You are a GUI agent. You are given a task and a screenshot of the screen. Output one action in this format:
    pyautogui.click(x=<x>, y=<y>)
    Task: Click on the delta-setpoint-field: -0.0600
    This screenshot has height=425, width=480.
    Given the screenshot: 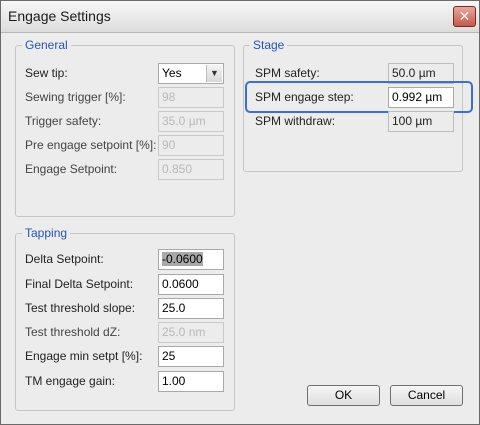 What is the action you would take?
    pyautogui.click(x=191, y=259)
    